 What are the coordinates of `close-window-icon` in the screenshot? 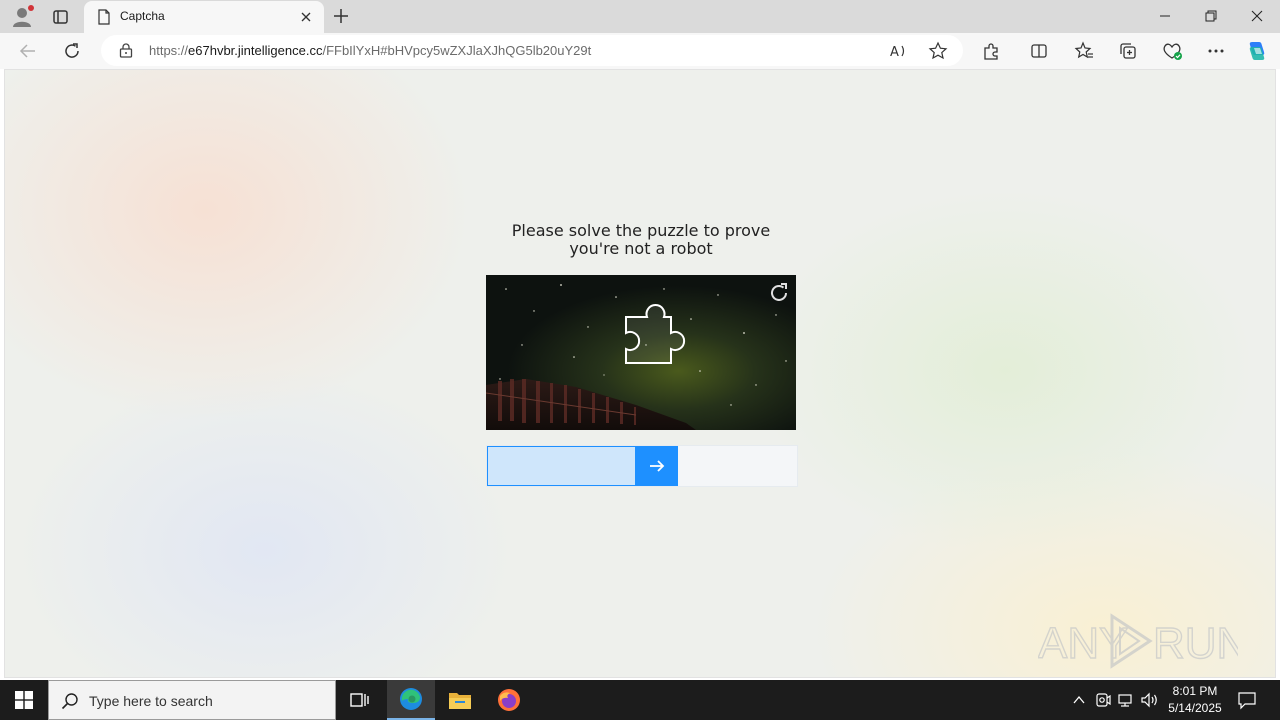 It's located at (1257, 16).